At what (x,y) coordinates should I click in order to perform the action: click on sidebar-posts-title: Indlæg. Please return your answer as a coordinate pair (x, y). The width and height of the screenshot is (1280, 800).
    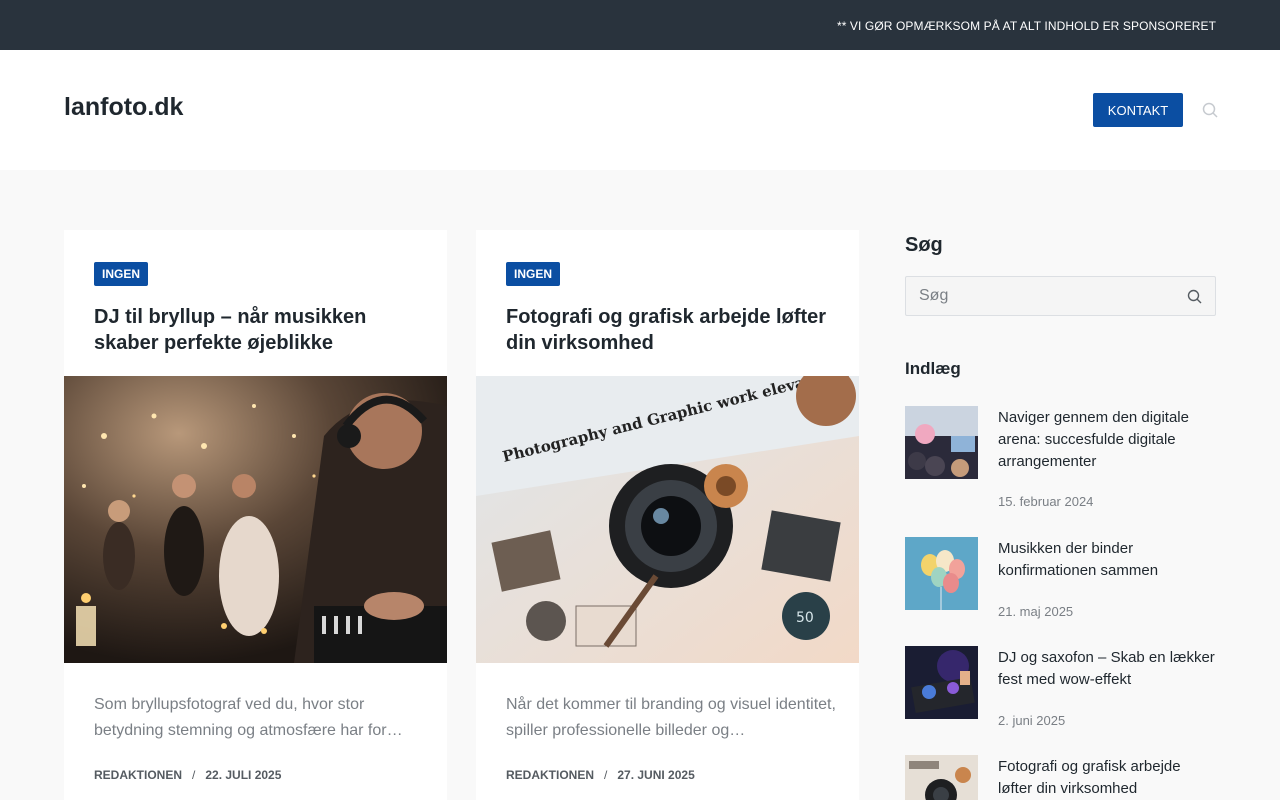
    Looking at the image, I should click on (933, 368).